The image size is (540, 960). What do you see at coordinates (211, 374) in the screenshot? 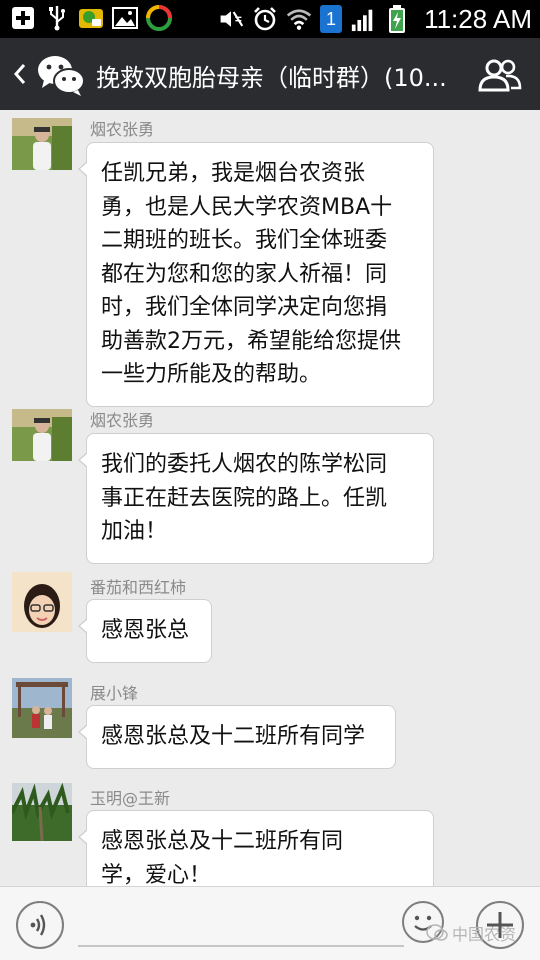
I see `message-line: 一些力所能及的帮助。` at bounding box center [211, 374].